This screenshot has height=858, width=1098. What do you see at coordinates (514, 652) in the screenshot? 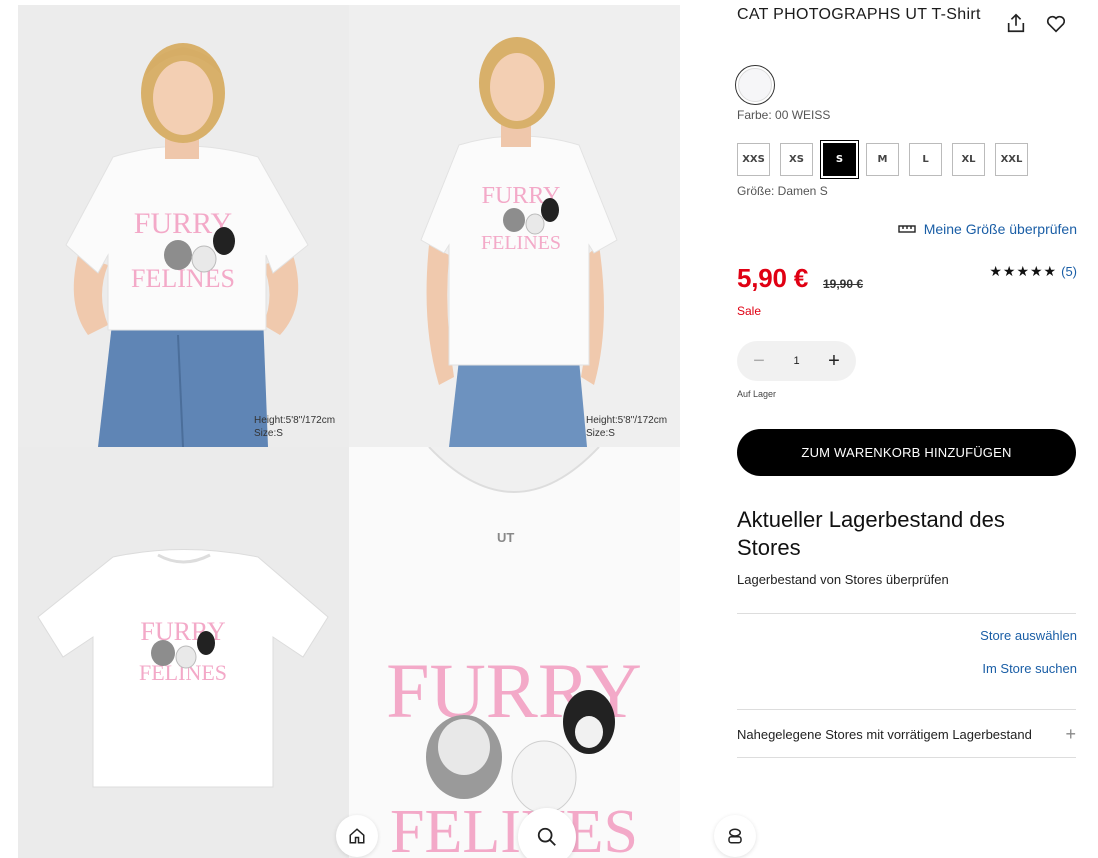
I see `product-image-print-closeup: UT FURRY FELINES` at bounding box center [514, 652].